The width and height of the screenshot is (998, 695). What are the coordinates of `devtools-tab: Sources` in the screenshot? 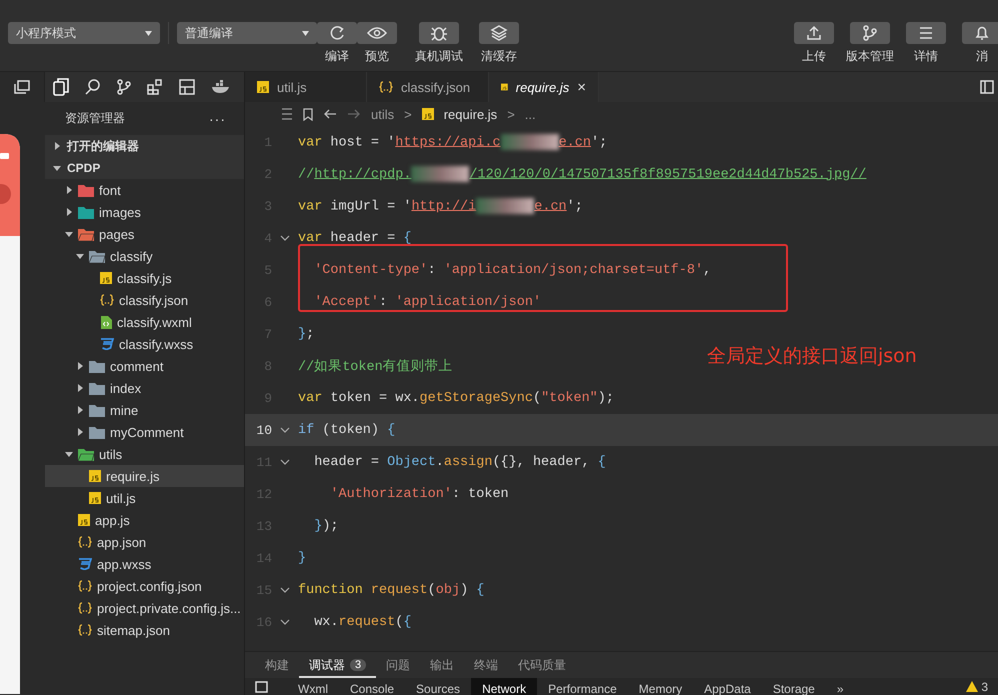 It's located at (438, 686).